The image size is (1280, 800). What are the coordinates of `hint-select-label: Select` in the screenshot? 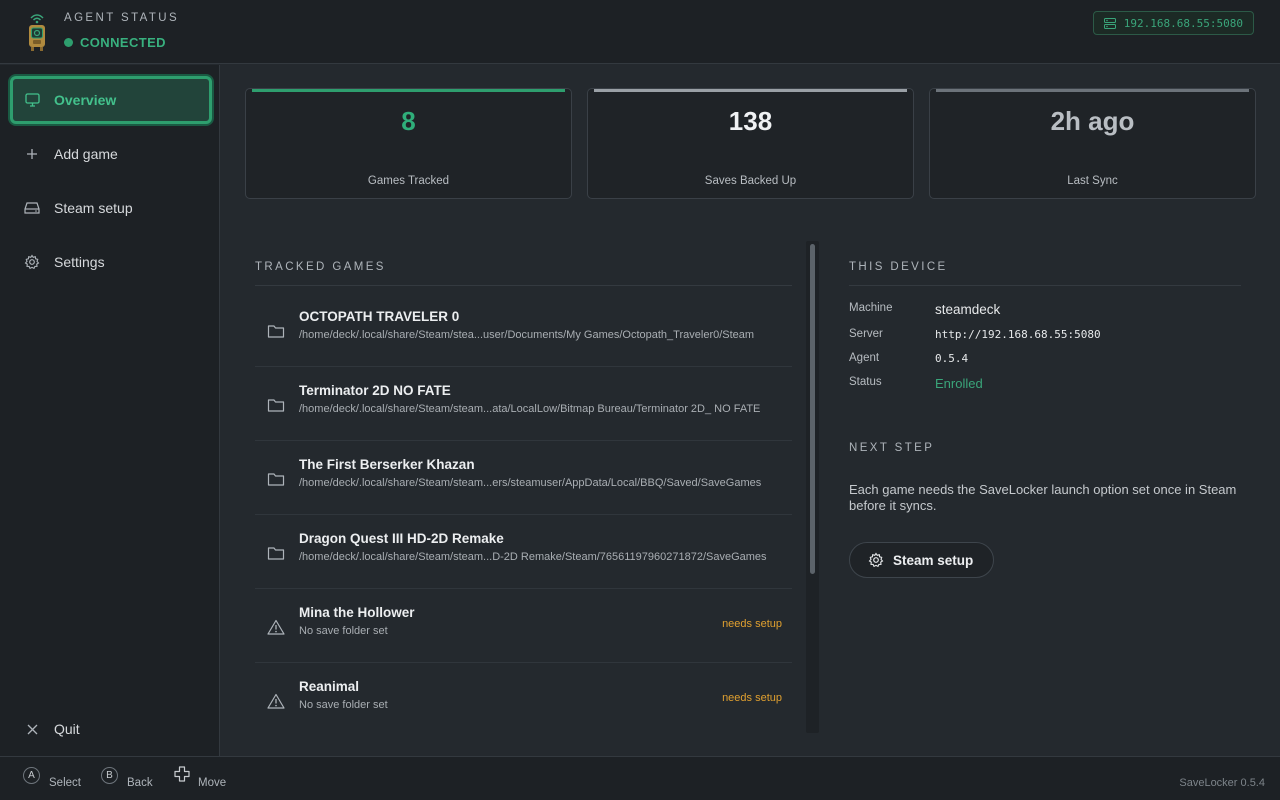 It's located at (65, 783).